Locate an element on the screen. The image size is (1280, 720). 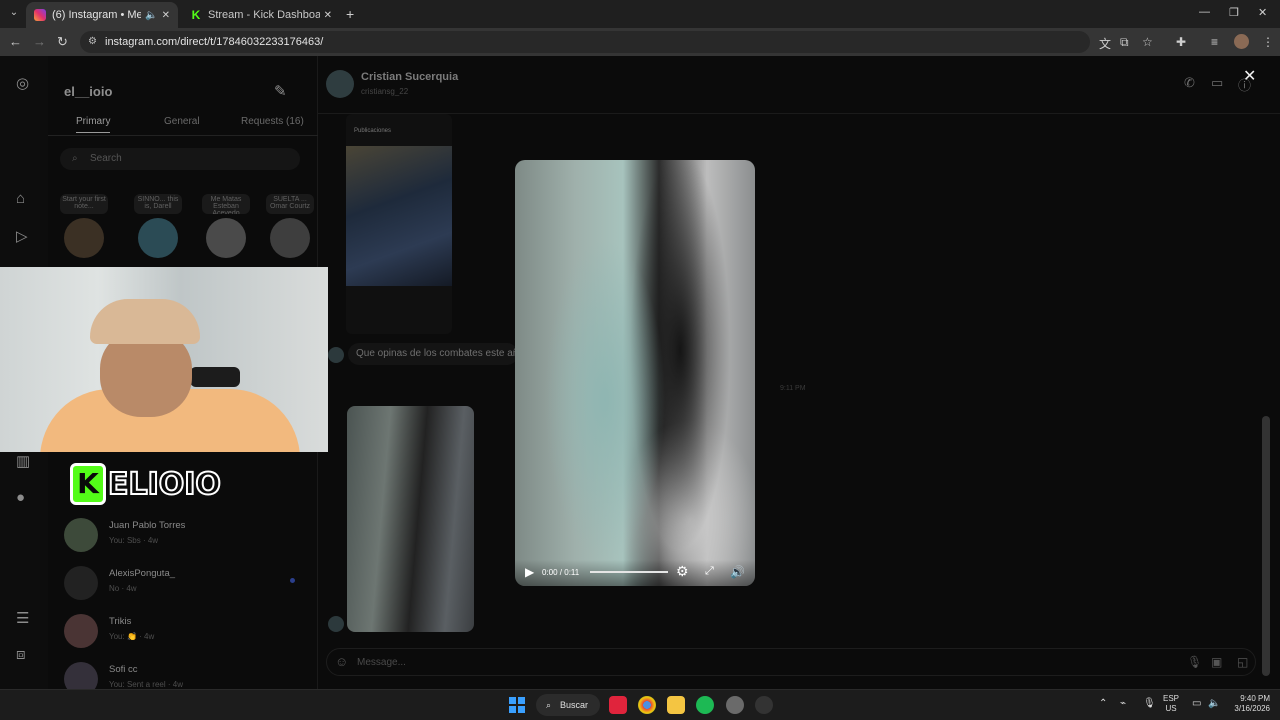
chrome-app-icon is located at coordinates (647, 705).